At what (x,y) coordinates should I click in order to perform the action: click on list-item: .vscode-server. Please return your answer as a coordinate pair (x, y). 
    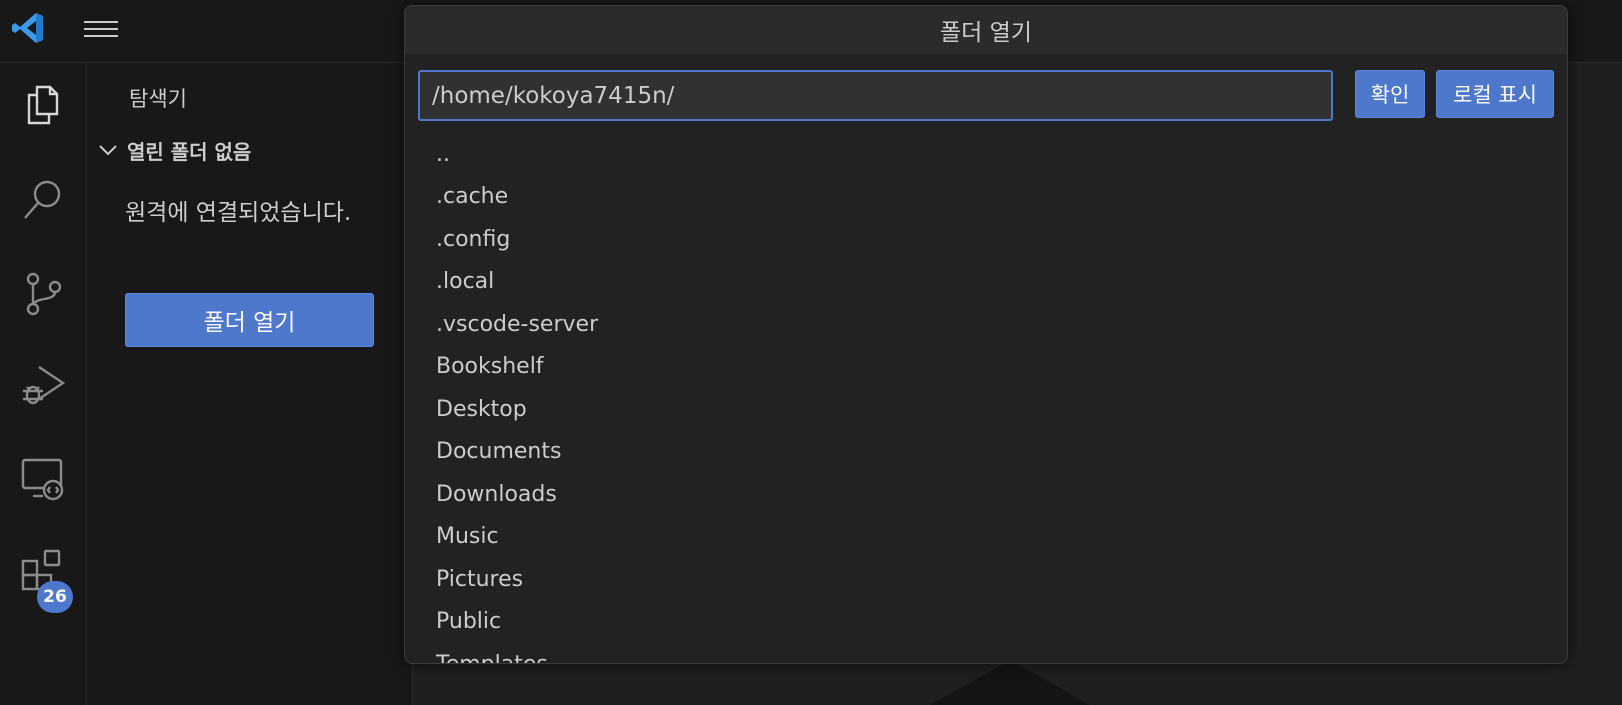
    Looking at the image, I should click on (986, 324).